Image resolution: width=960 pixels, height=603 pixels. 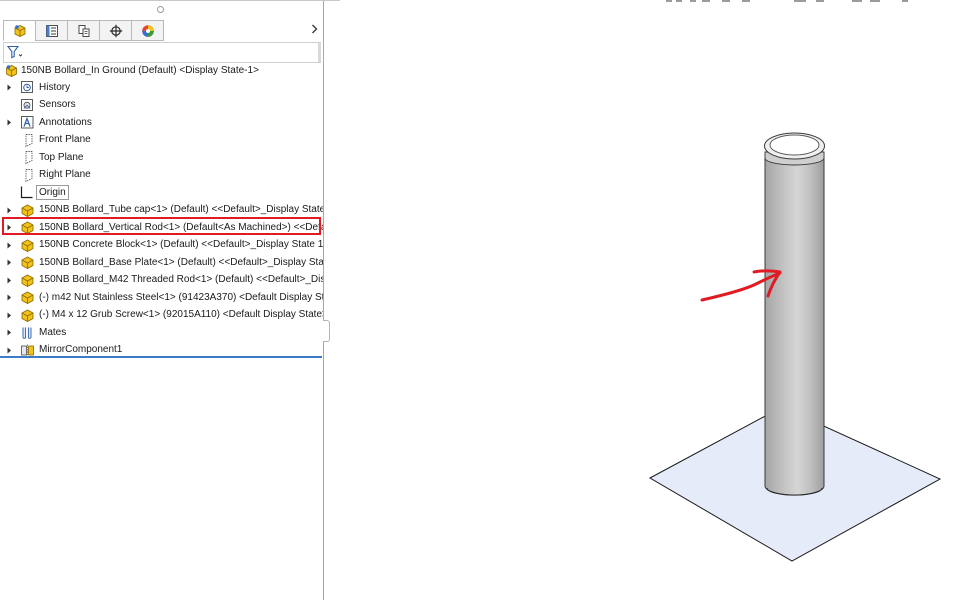 I want to click on tree-item-annotations: Annotations, so click(x=161, y=122).